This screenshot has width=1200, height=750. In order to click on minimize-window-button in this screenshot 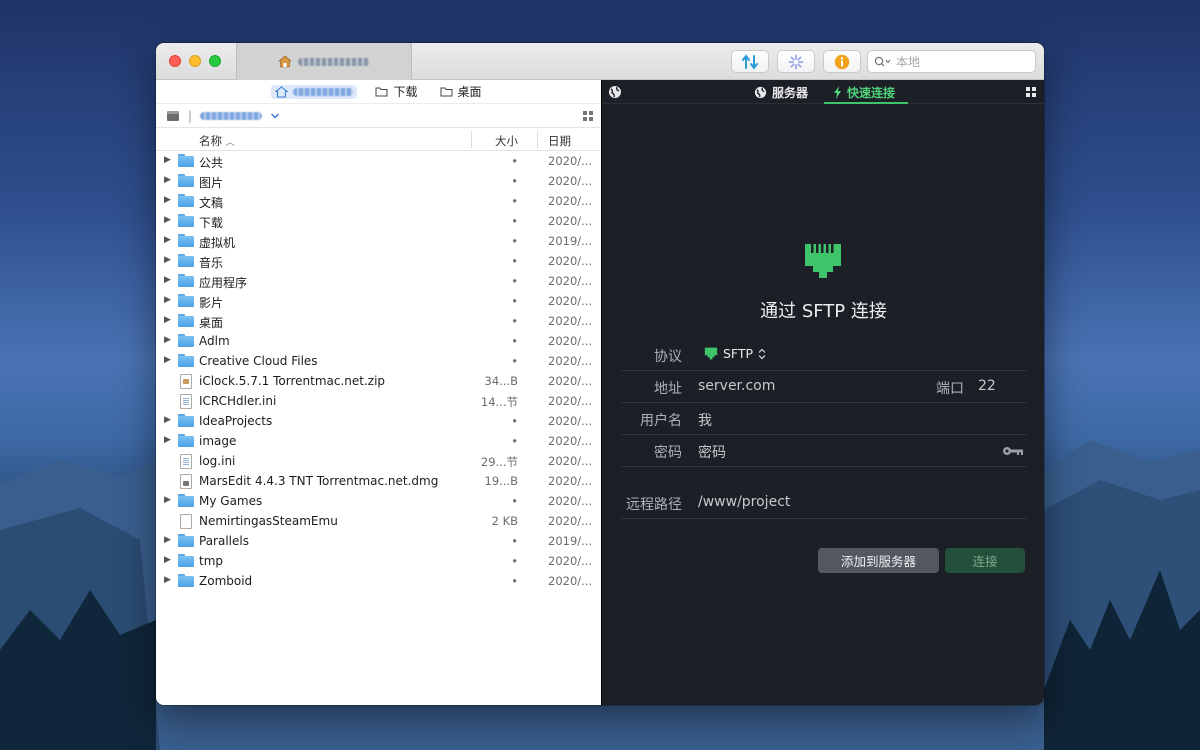, I will do `click(195, 61)`.